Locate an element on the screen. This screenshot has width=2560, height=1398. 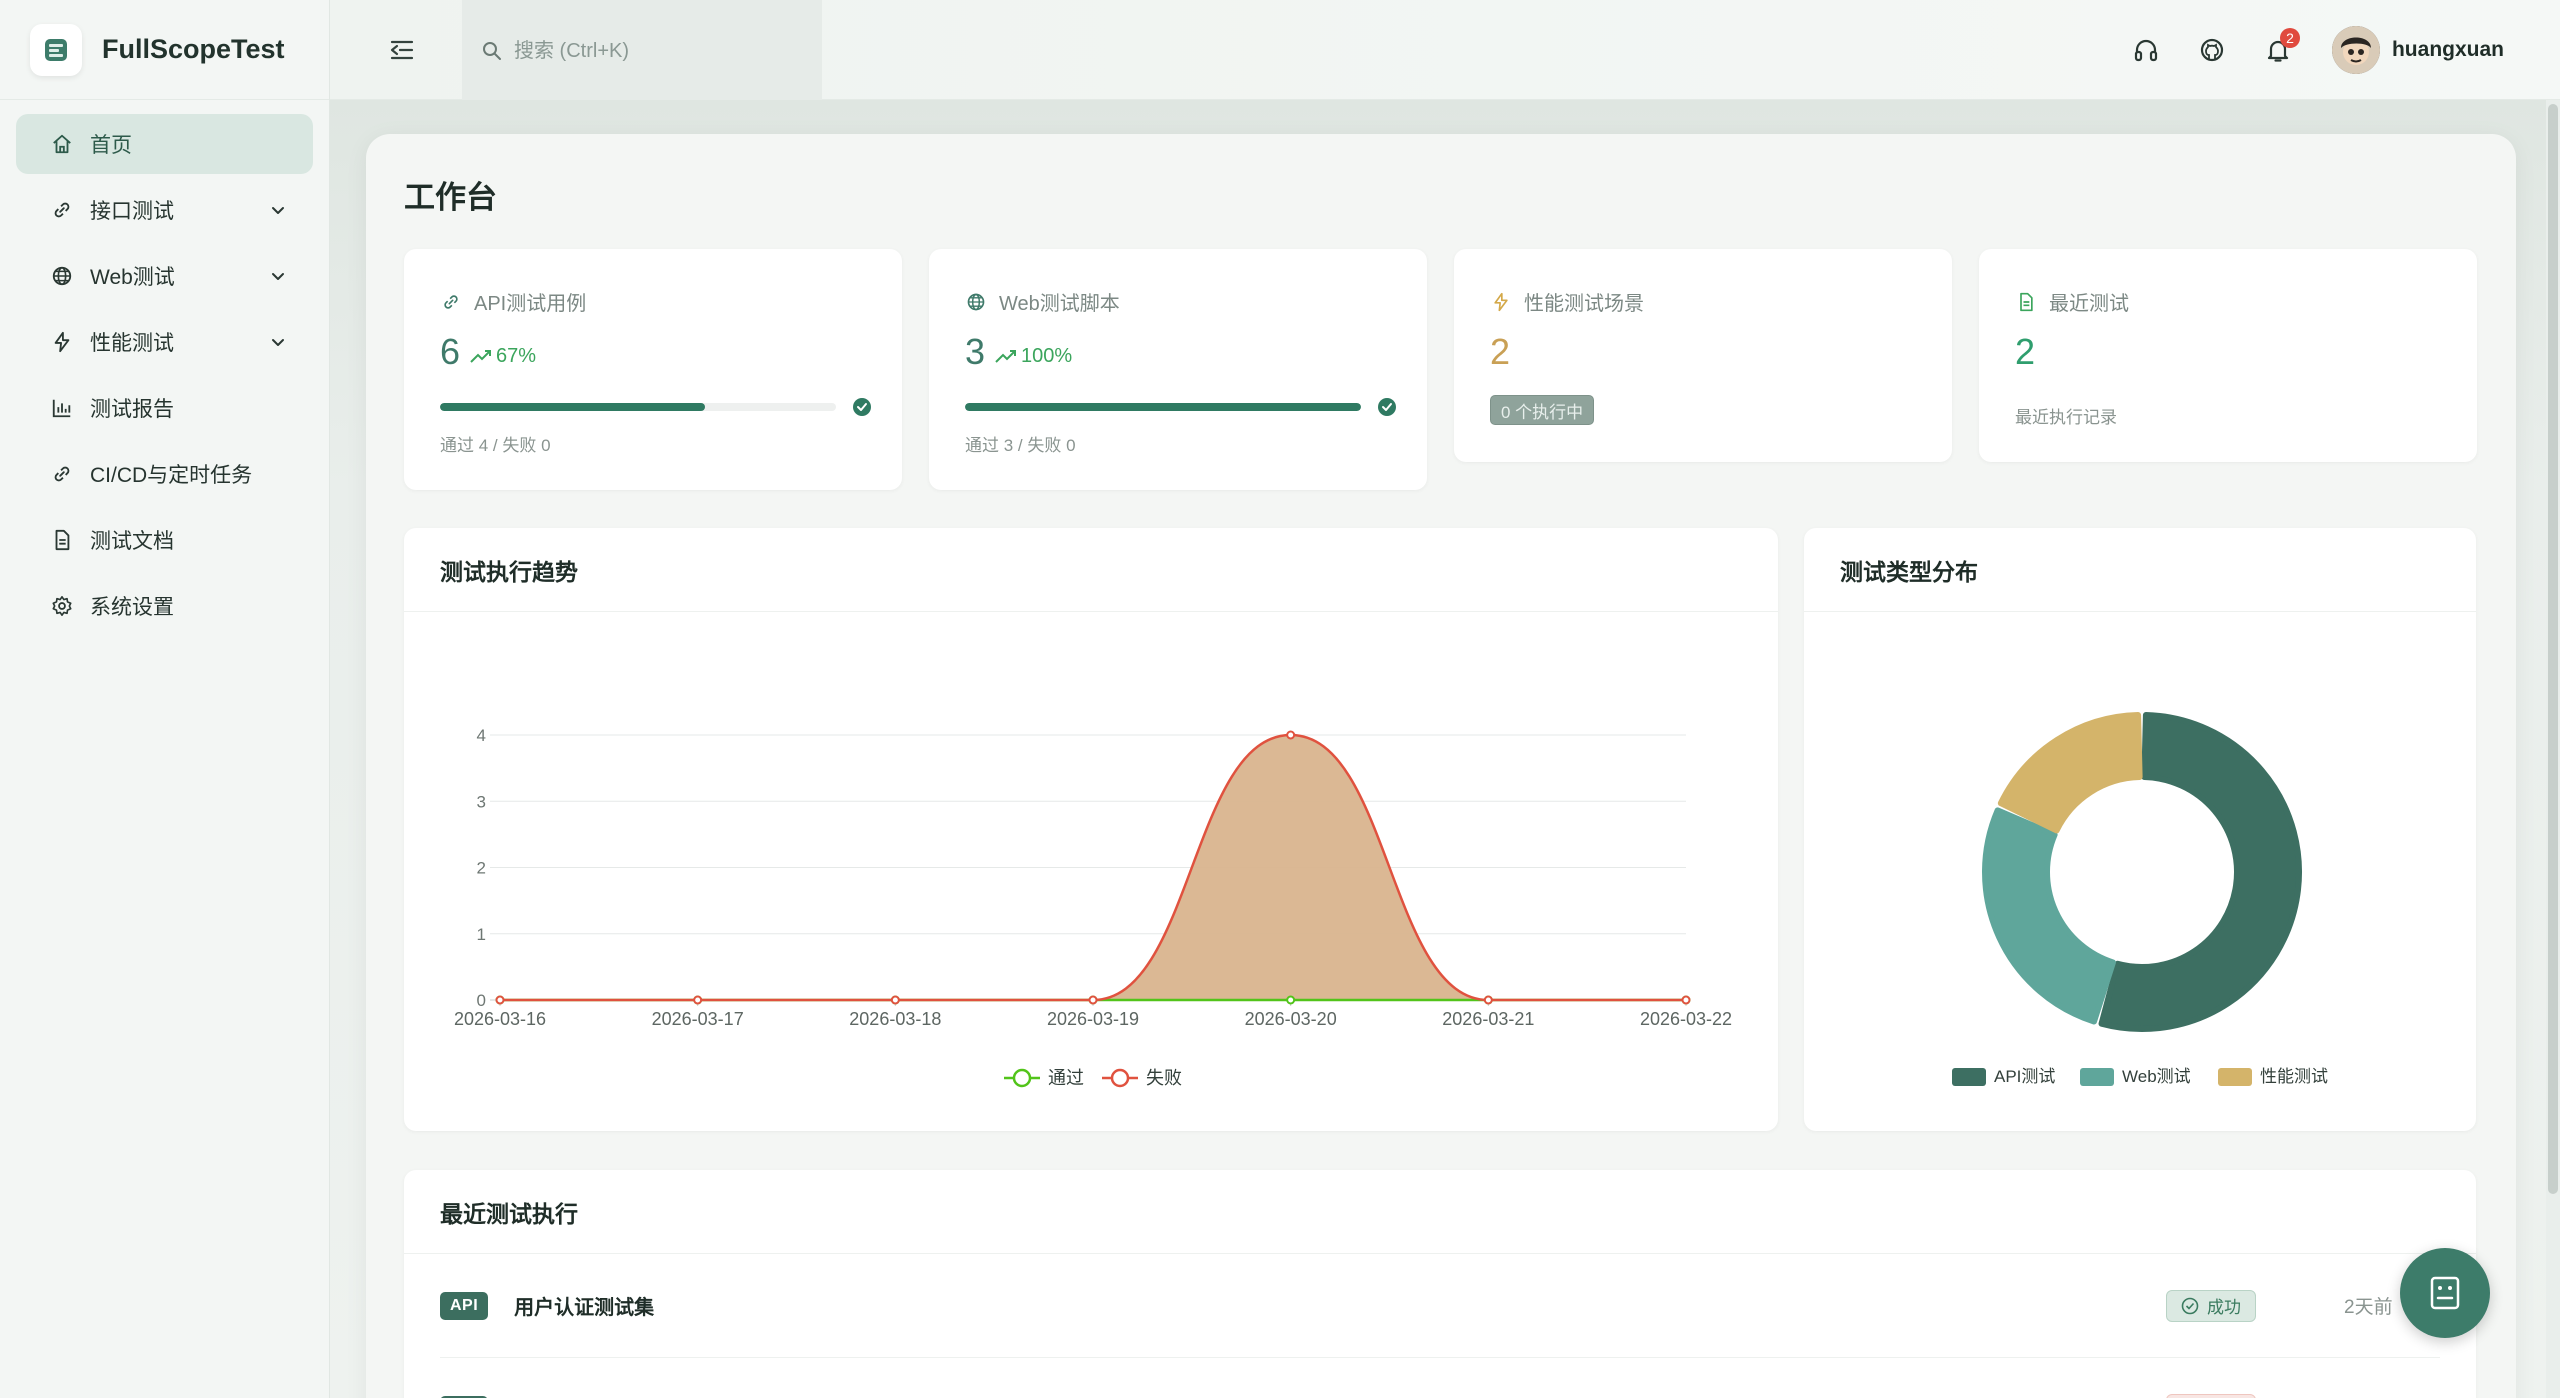
search-box is located at coordinates (642, 51).